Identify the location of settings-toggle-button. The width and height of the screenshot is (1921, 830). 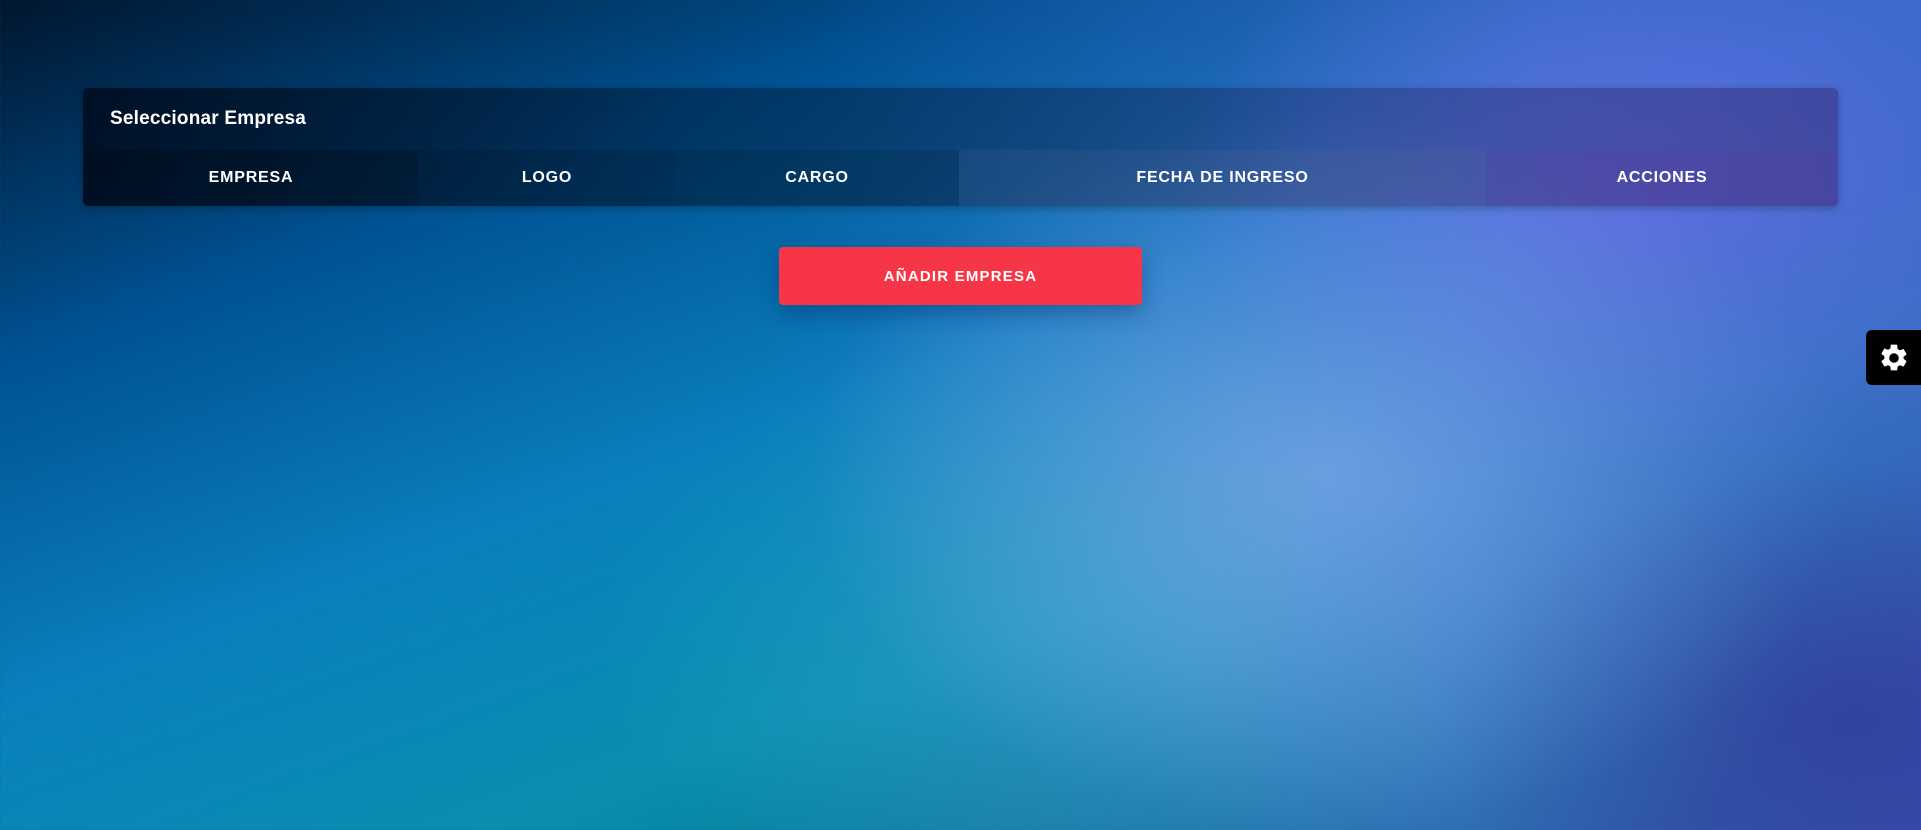
(1893, 357).